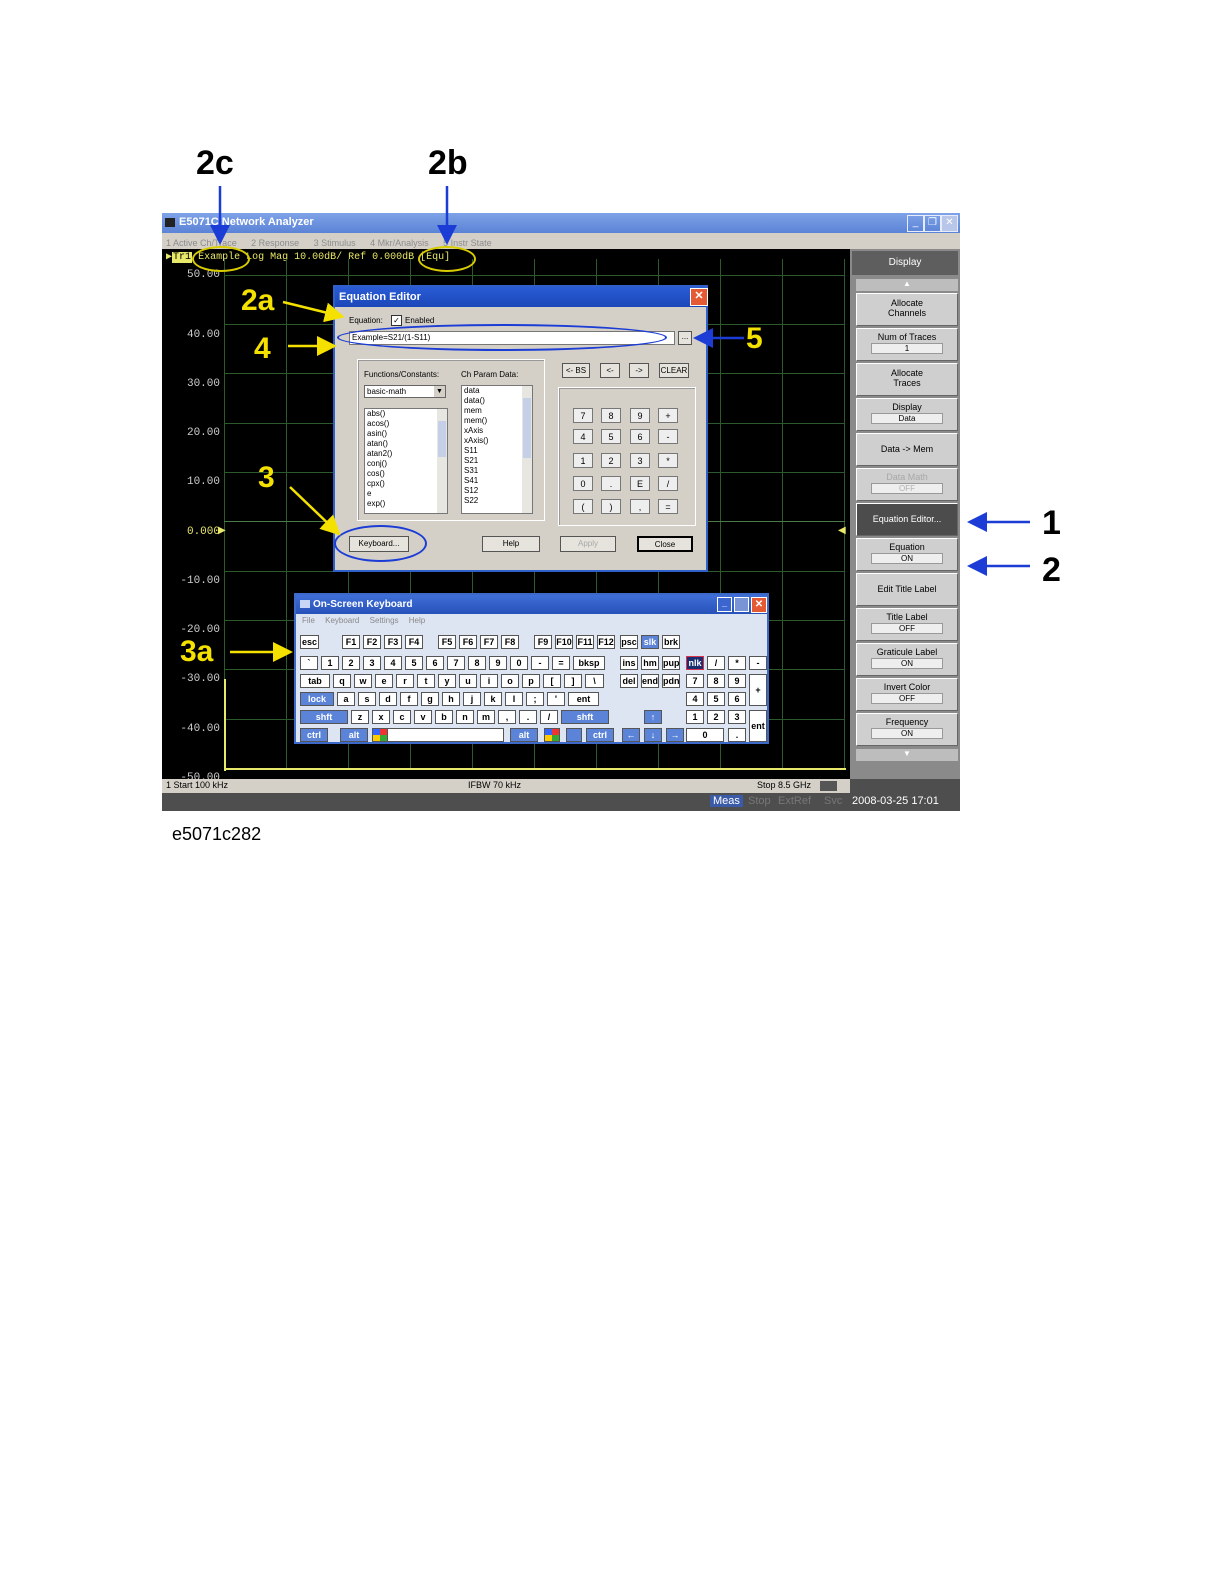 The width and height of the screenshot is (1224, 1584). Describe the element at coordinates (258, 300) in the screenshot. I see `callout-2a: 2a` at that location.